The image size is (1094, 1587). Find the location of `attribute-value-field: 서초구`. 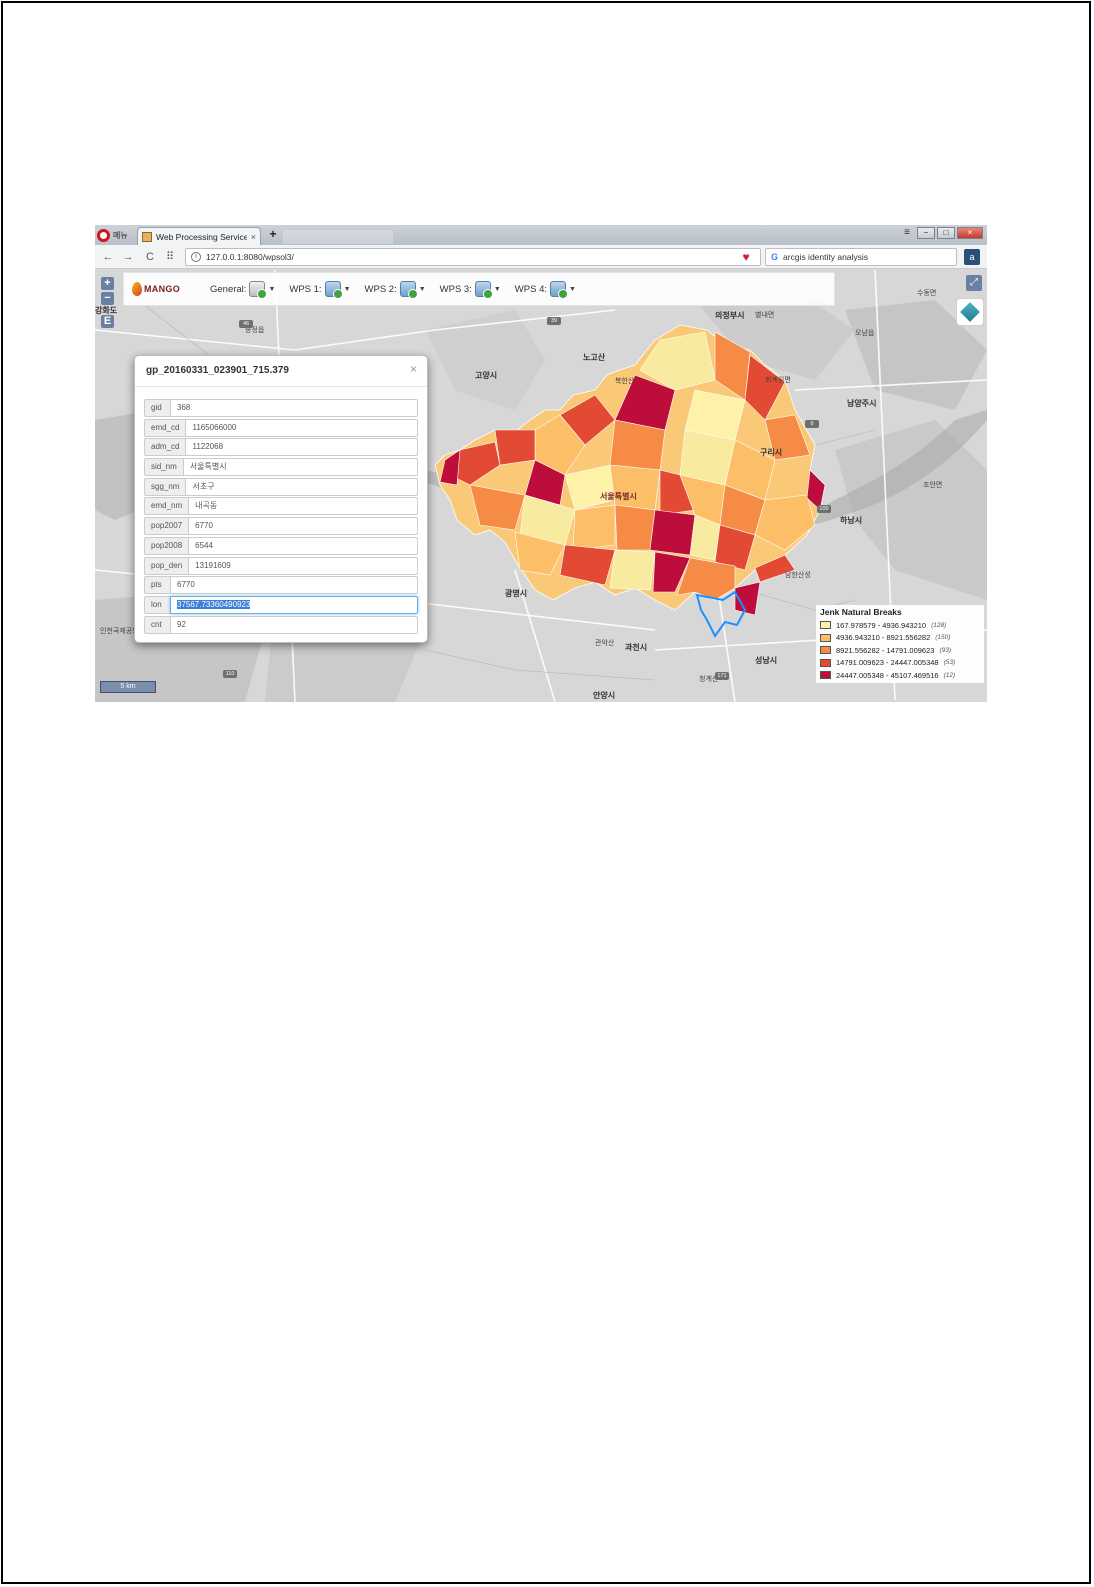

attribute-value-field: 서초구 is located at coordinates (301, 486).